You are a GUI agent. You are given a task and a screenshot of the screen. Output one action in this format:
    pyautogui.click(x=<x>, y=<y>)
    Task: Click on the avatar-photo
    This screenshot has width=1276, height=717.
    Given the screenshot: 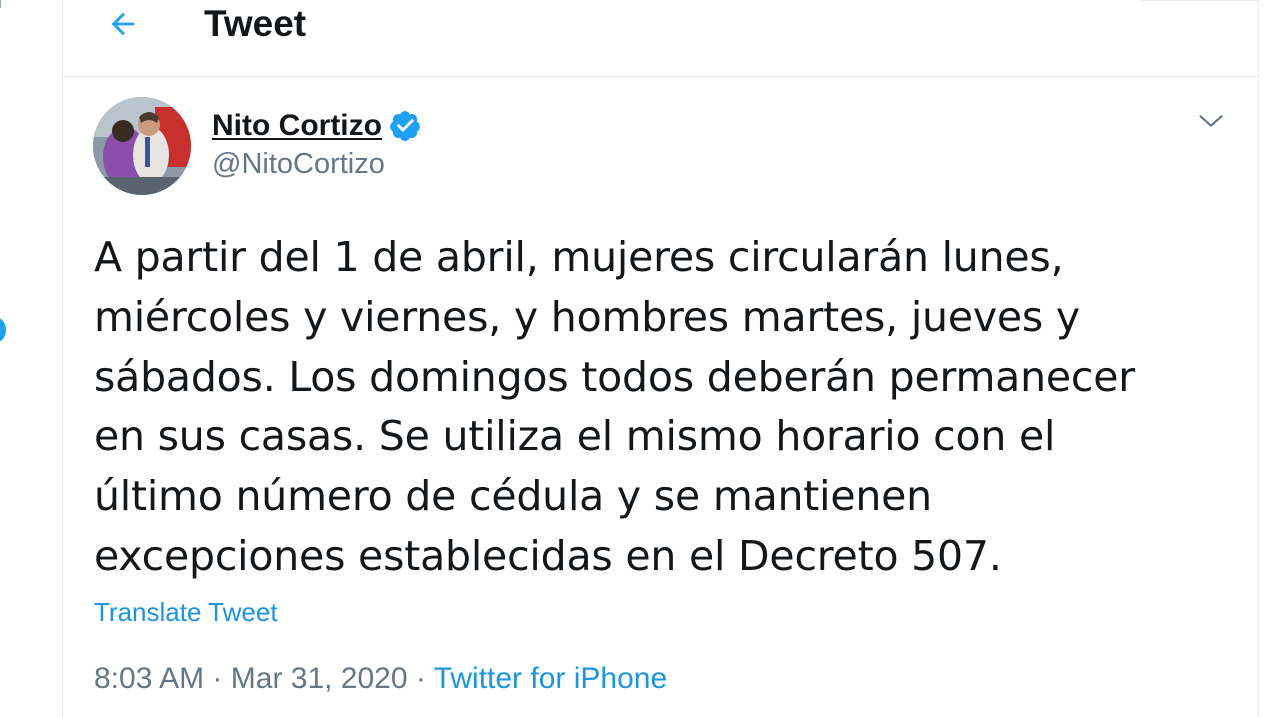 What is the action you would take?
    pyautogui.click(x=142, y=146)
    